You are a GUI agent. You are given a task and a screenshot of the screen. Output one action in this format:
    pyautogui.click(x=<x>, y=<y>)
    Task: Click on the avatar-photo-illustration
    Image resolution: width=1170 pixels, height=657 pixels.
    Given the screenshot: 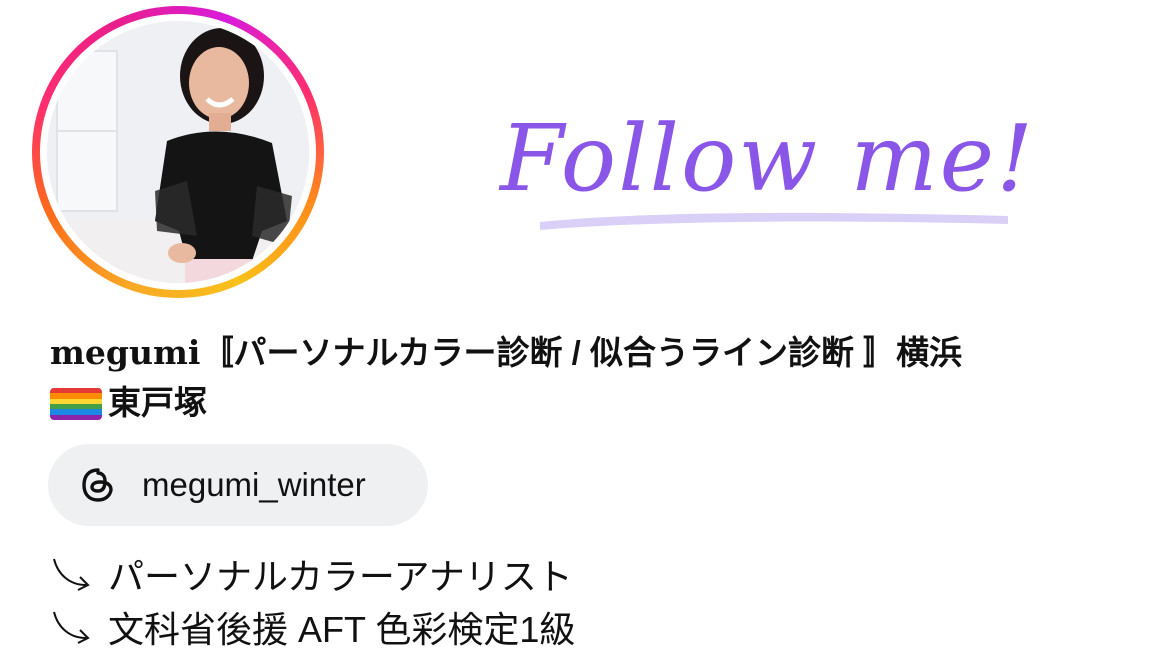 What is the action you would take?
    pyautogui.click(x=178, y=152)
    